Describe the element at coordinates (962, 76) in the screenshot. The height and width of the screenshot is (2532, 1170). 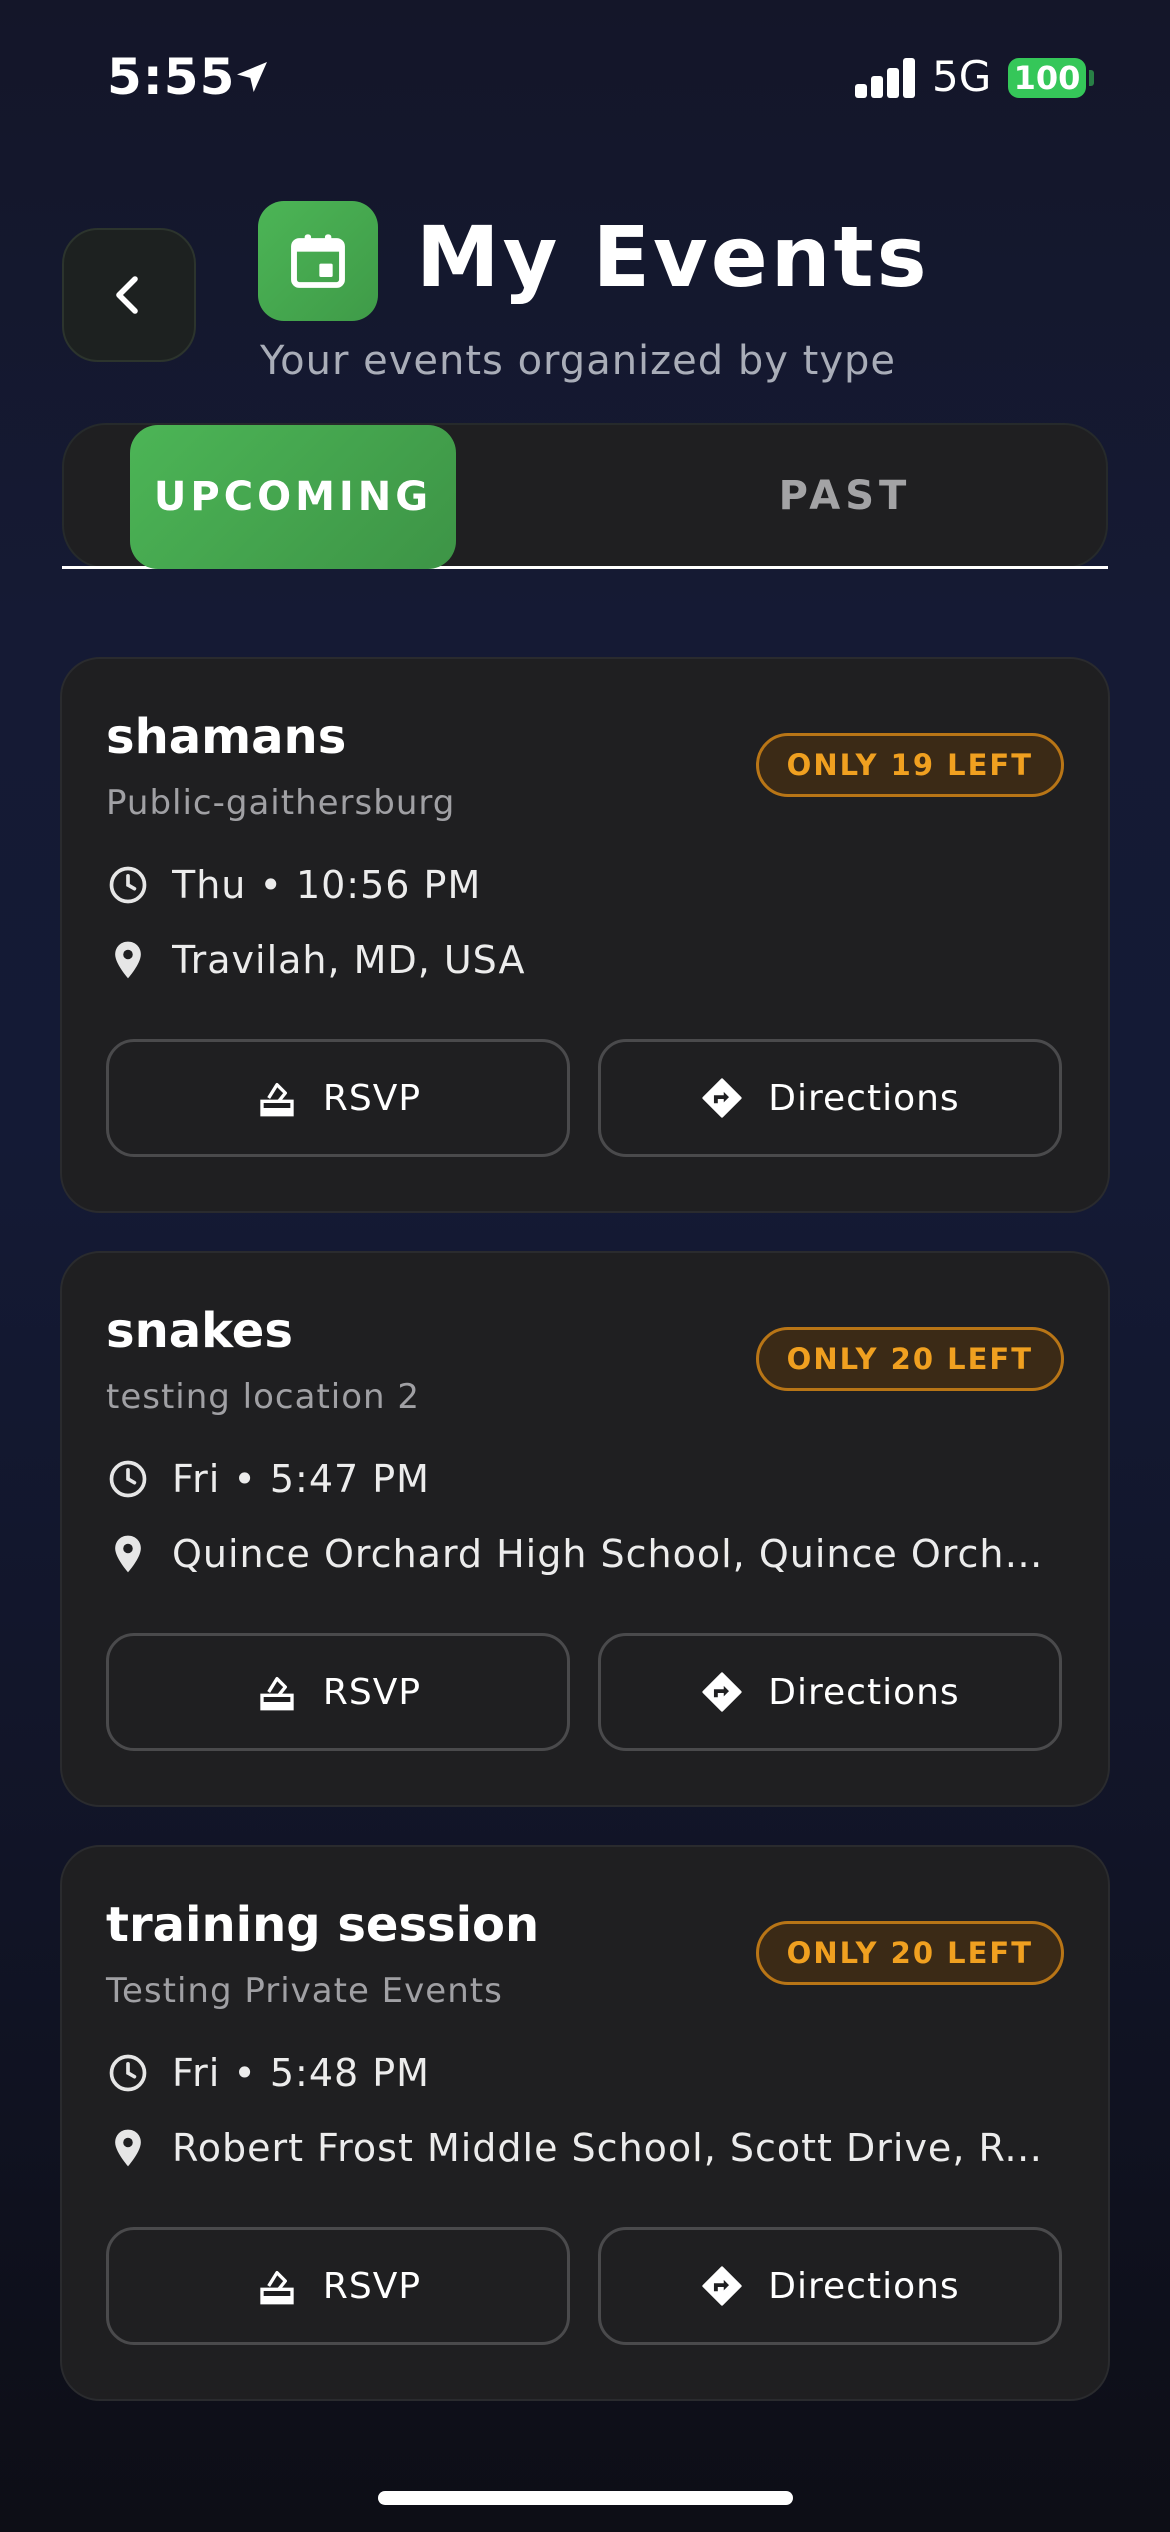
I see `network-label: 5G` at that location.